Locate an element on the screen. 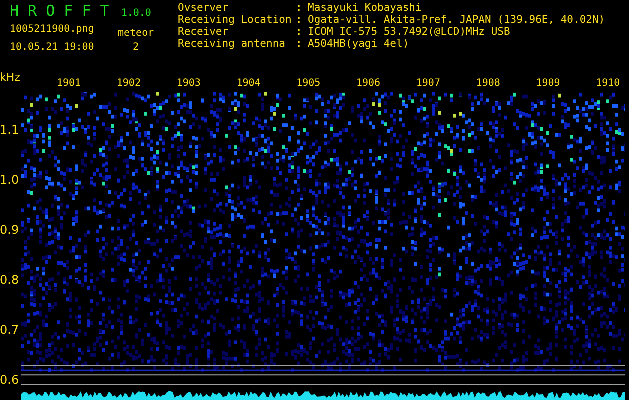 The image size is (629, 400). axis-tick-label: 0.9 is located at coordinates (10, 230).